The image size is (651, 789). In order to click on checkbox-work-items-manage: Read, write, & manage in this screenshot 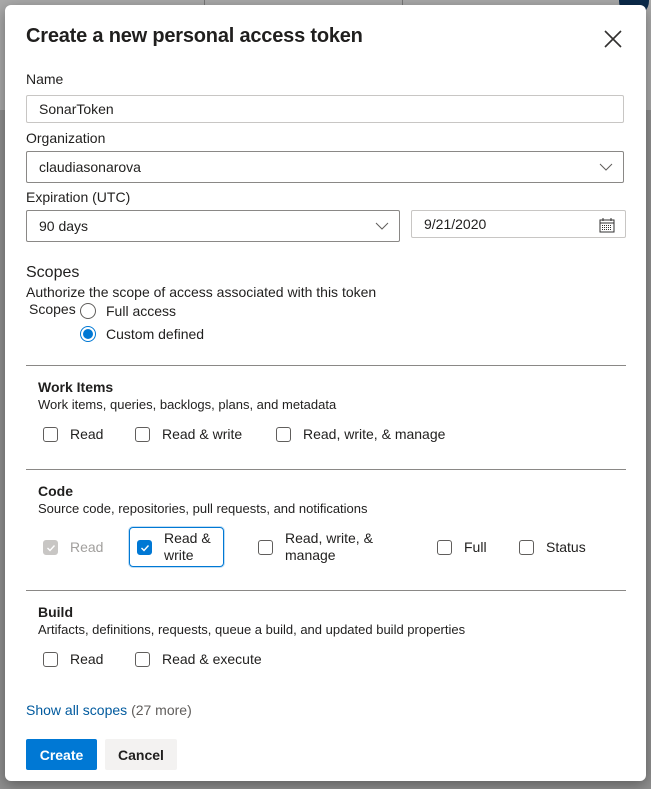, I will do `click(360, 434)`.